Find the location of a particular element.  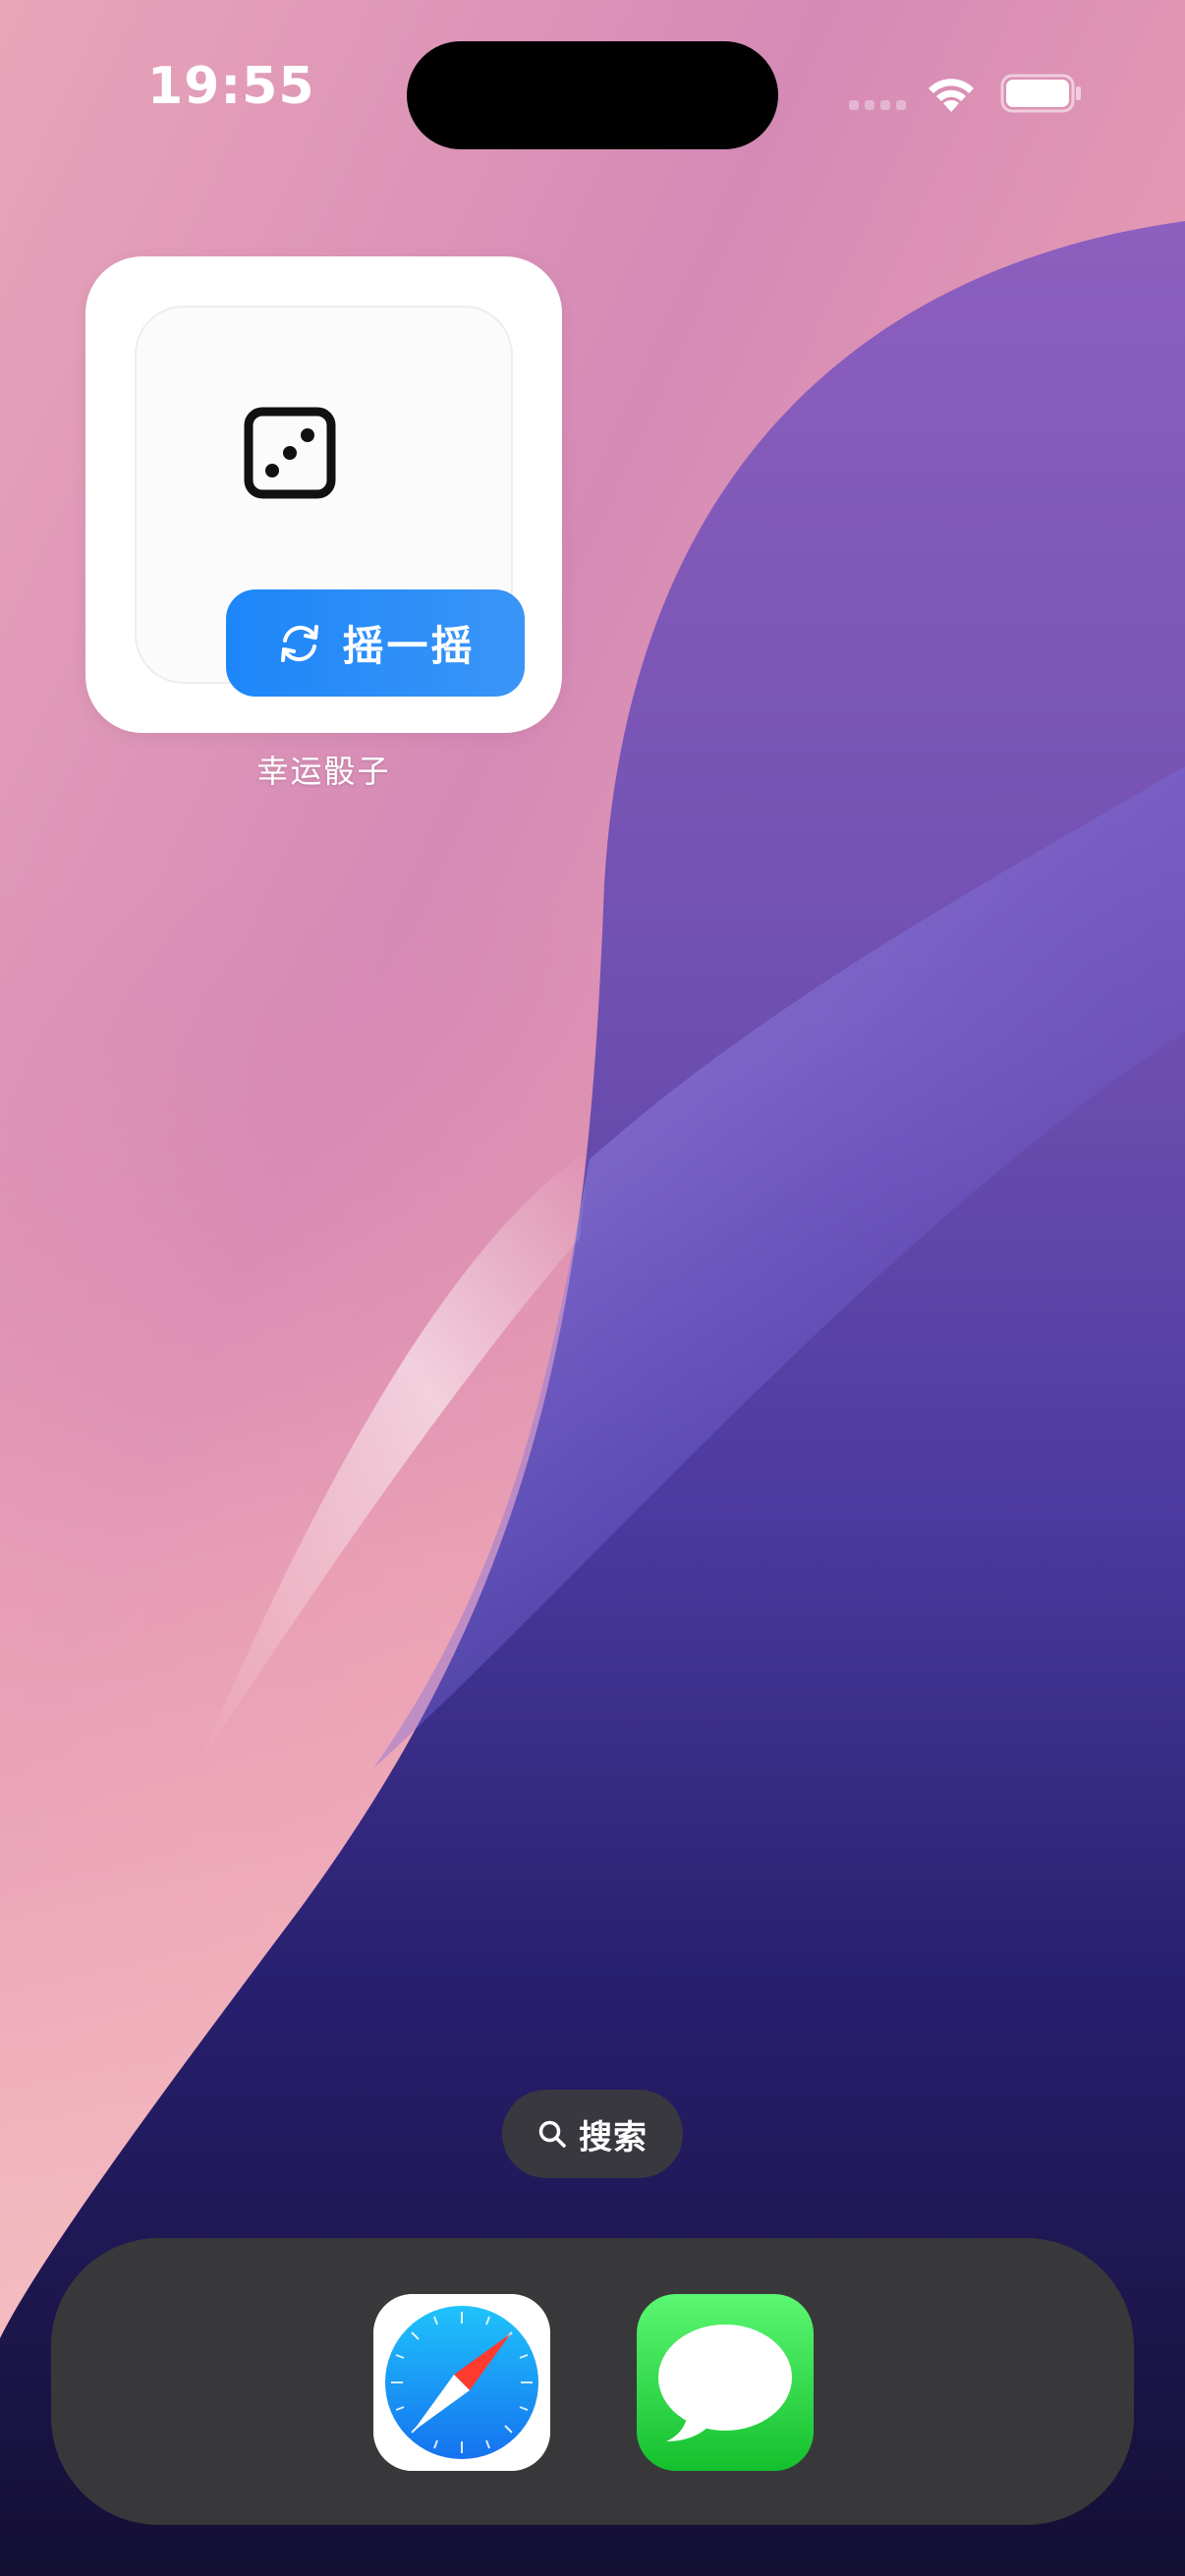

widget-caption: 幸运骰子 is located at coordinates (323, 771).